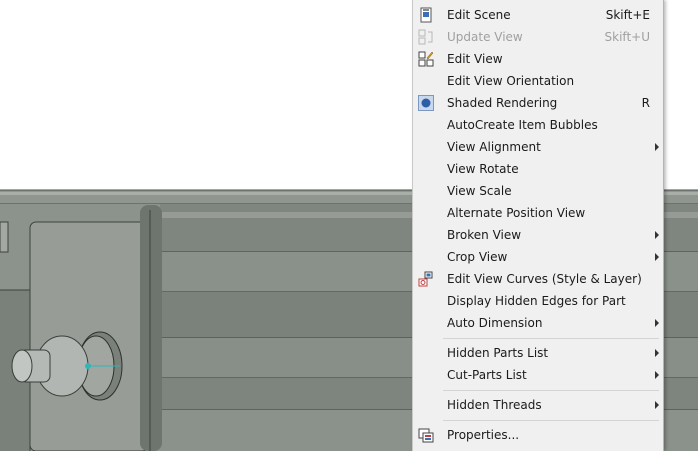 The width and height of the screenshot is (698, 451). I want to click on menu-item-auto-dimension: Auto Dimension, so click(538, 323).